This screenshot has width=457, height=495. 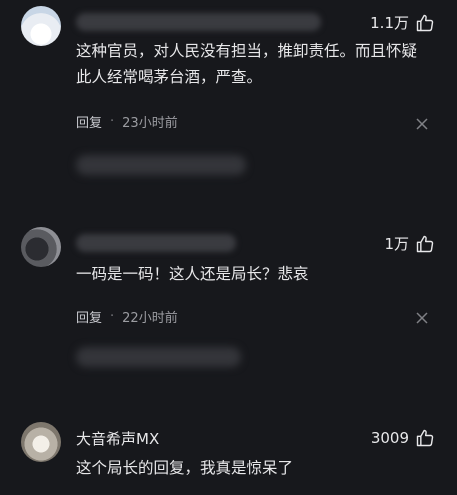 I want to click on comment-text: 一码是一码！这人还是局长？悲哀, so click(x=192, y=274).